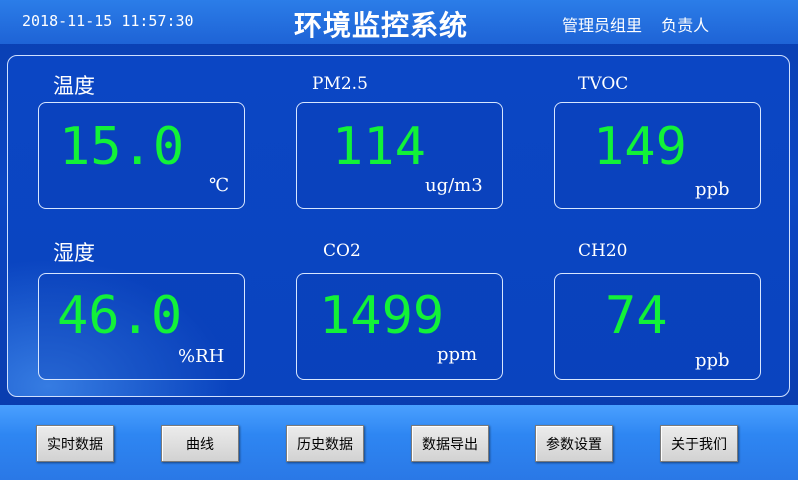 Image resolution: width=798 pixels, height=480 pixels. I want to click on temperature-value: 15.0, so click(122, 147).